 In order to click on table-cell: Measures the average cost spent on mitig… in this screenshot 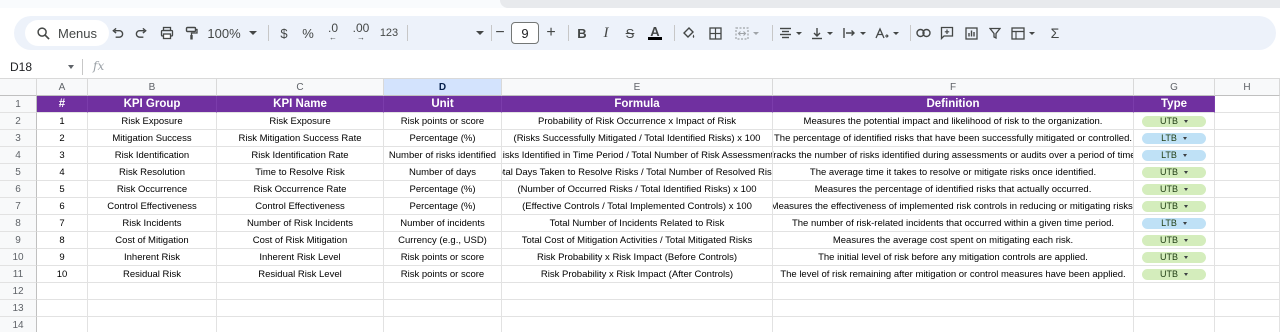, I will do `click(953, 240)`.